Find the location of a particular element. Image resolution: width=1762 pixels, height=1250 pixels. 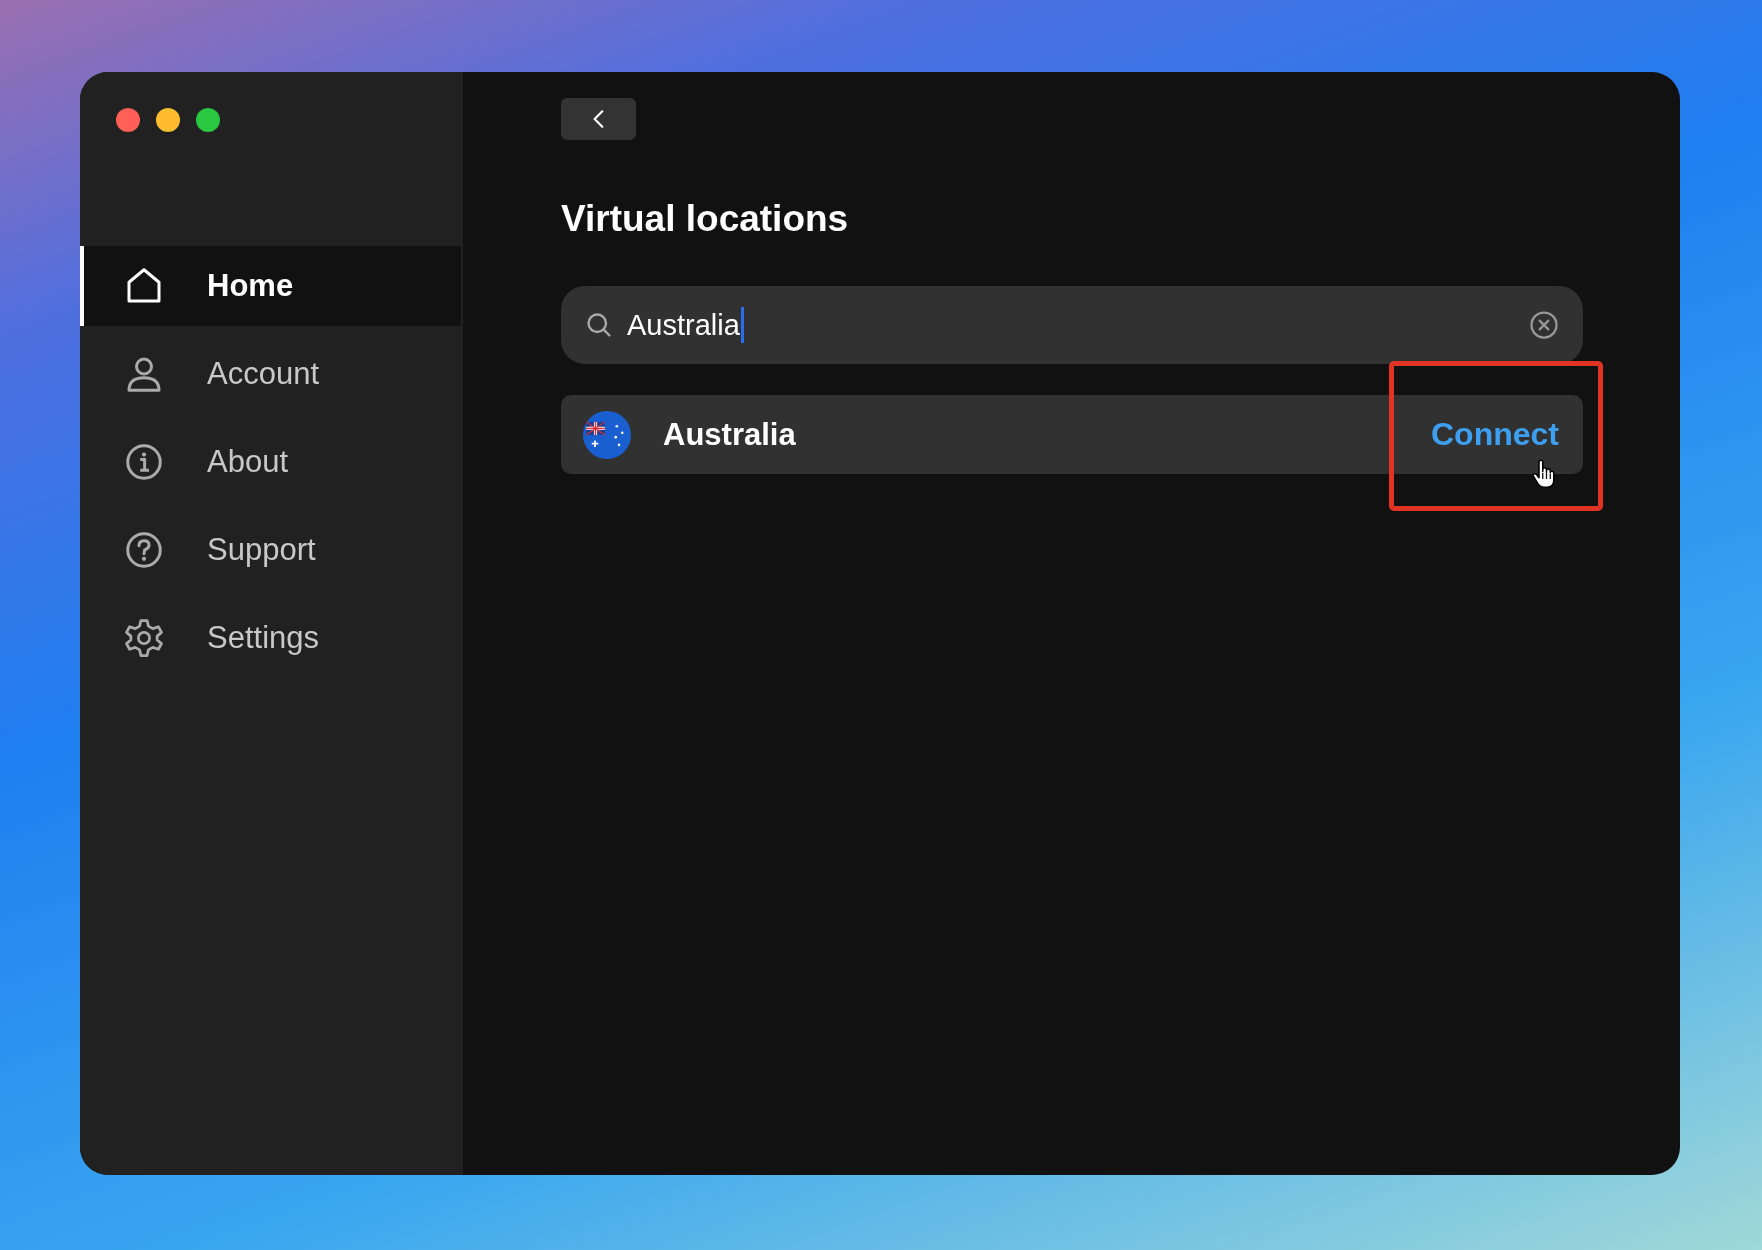

minimize-button is located at coordinates (168, 120).